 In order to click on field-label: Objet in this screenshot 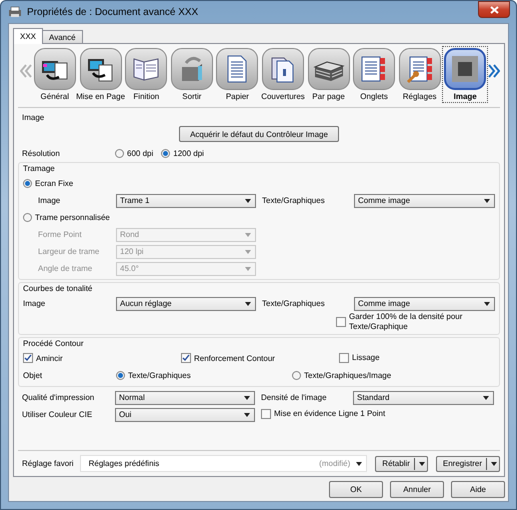, I will do `click(33, 375)`.